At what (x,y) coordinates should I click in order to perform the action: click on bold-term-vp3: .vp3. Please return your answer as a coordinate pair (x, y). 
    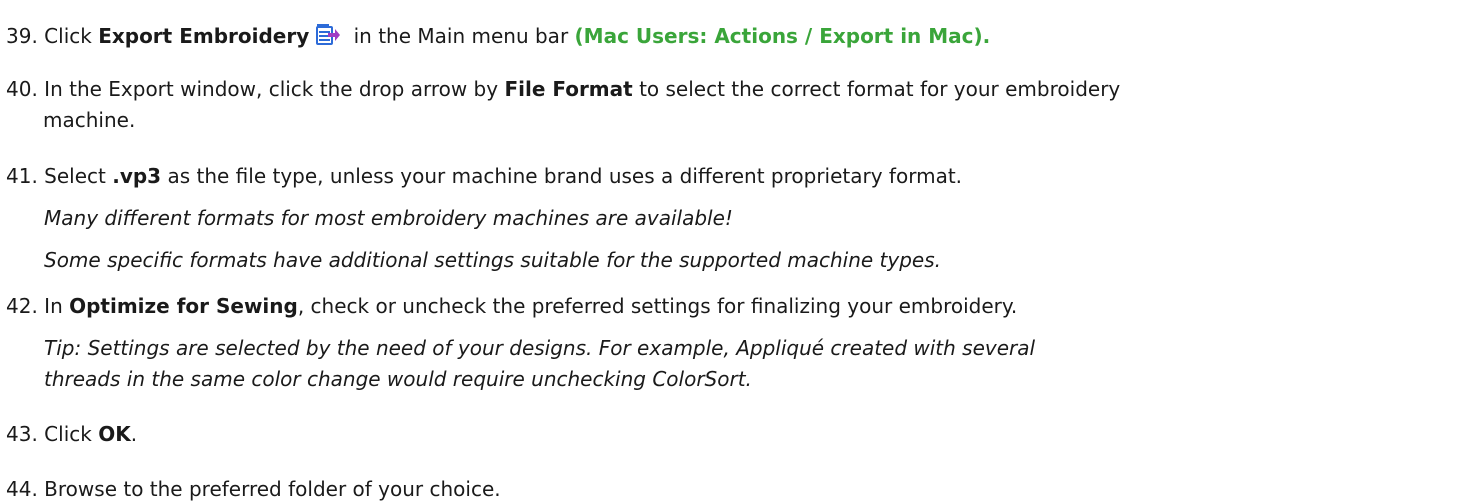
    Looking at the image, I should click on (137, 176).